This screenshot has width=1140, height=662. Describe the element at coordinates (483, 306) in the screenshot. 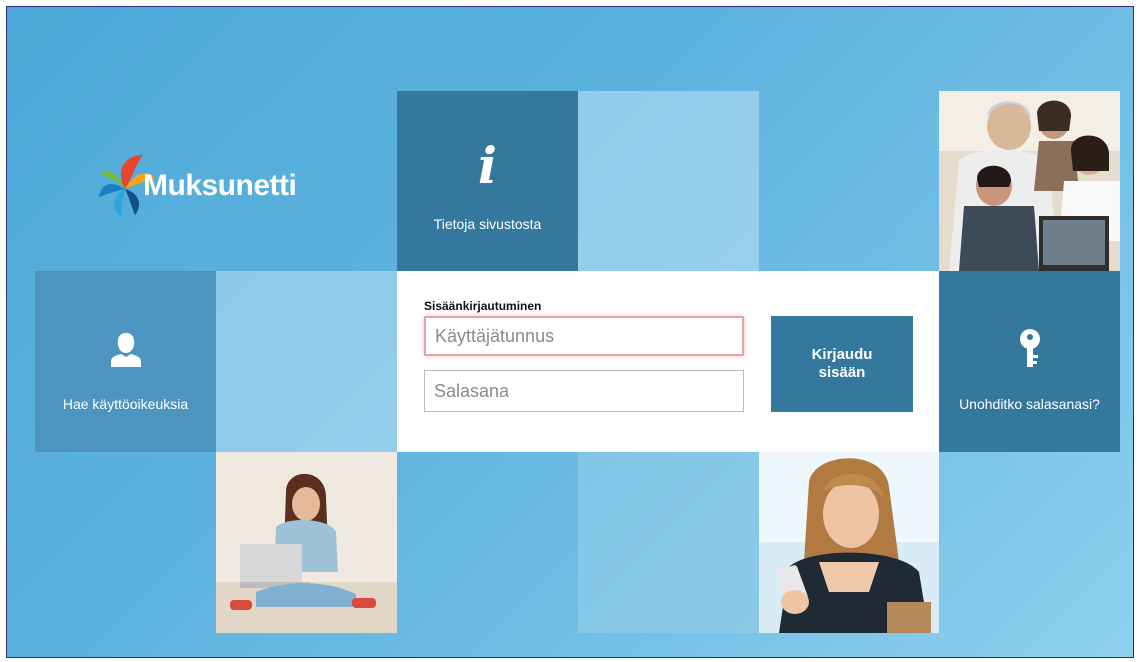

I see `login-heading: Sisäänkirjautuminen` at that location.